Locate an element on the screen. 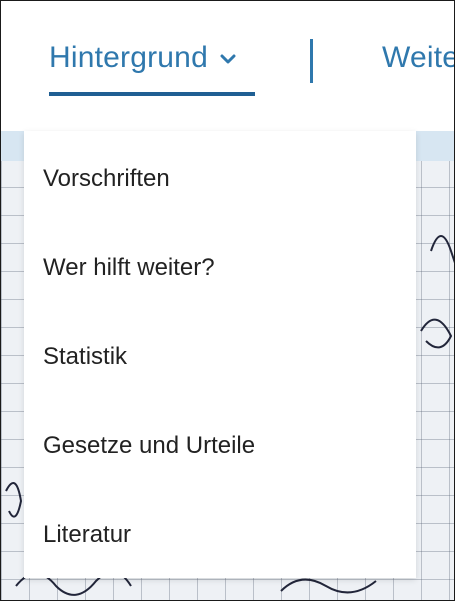  tab-hintergrund: Hintergrund is located at coordinates (142, 58).